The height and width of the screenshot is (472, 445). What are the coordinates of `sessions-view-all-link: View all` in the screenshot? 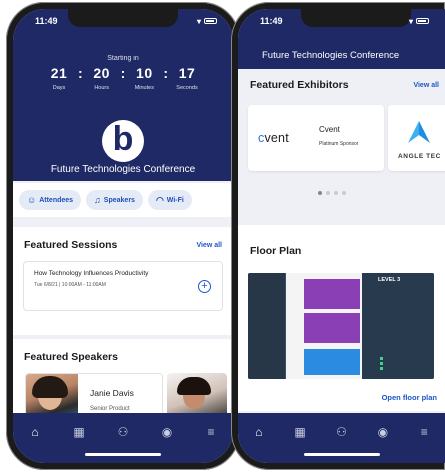 It's located at (209, 245).